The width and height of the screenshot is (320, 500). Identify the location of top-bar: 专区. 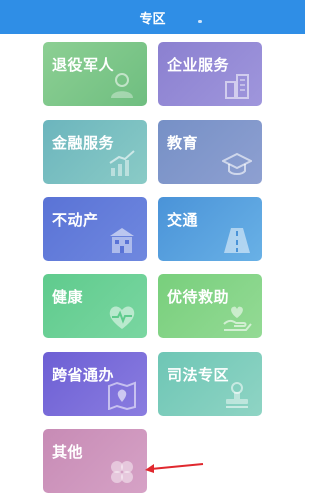
(152, 17).